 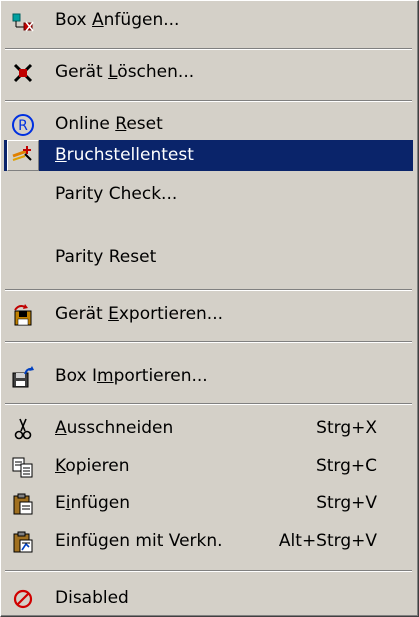 What do you see at coordinates (23, 599) in the screenshot?
I see `disabled-icon` at bounding box center [23, 599].